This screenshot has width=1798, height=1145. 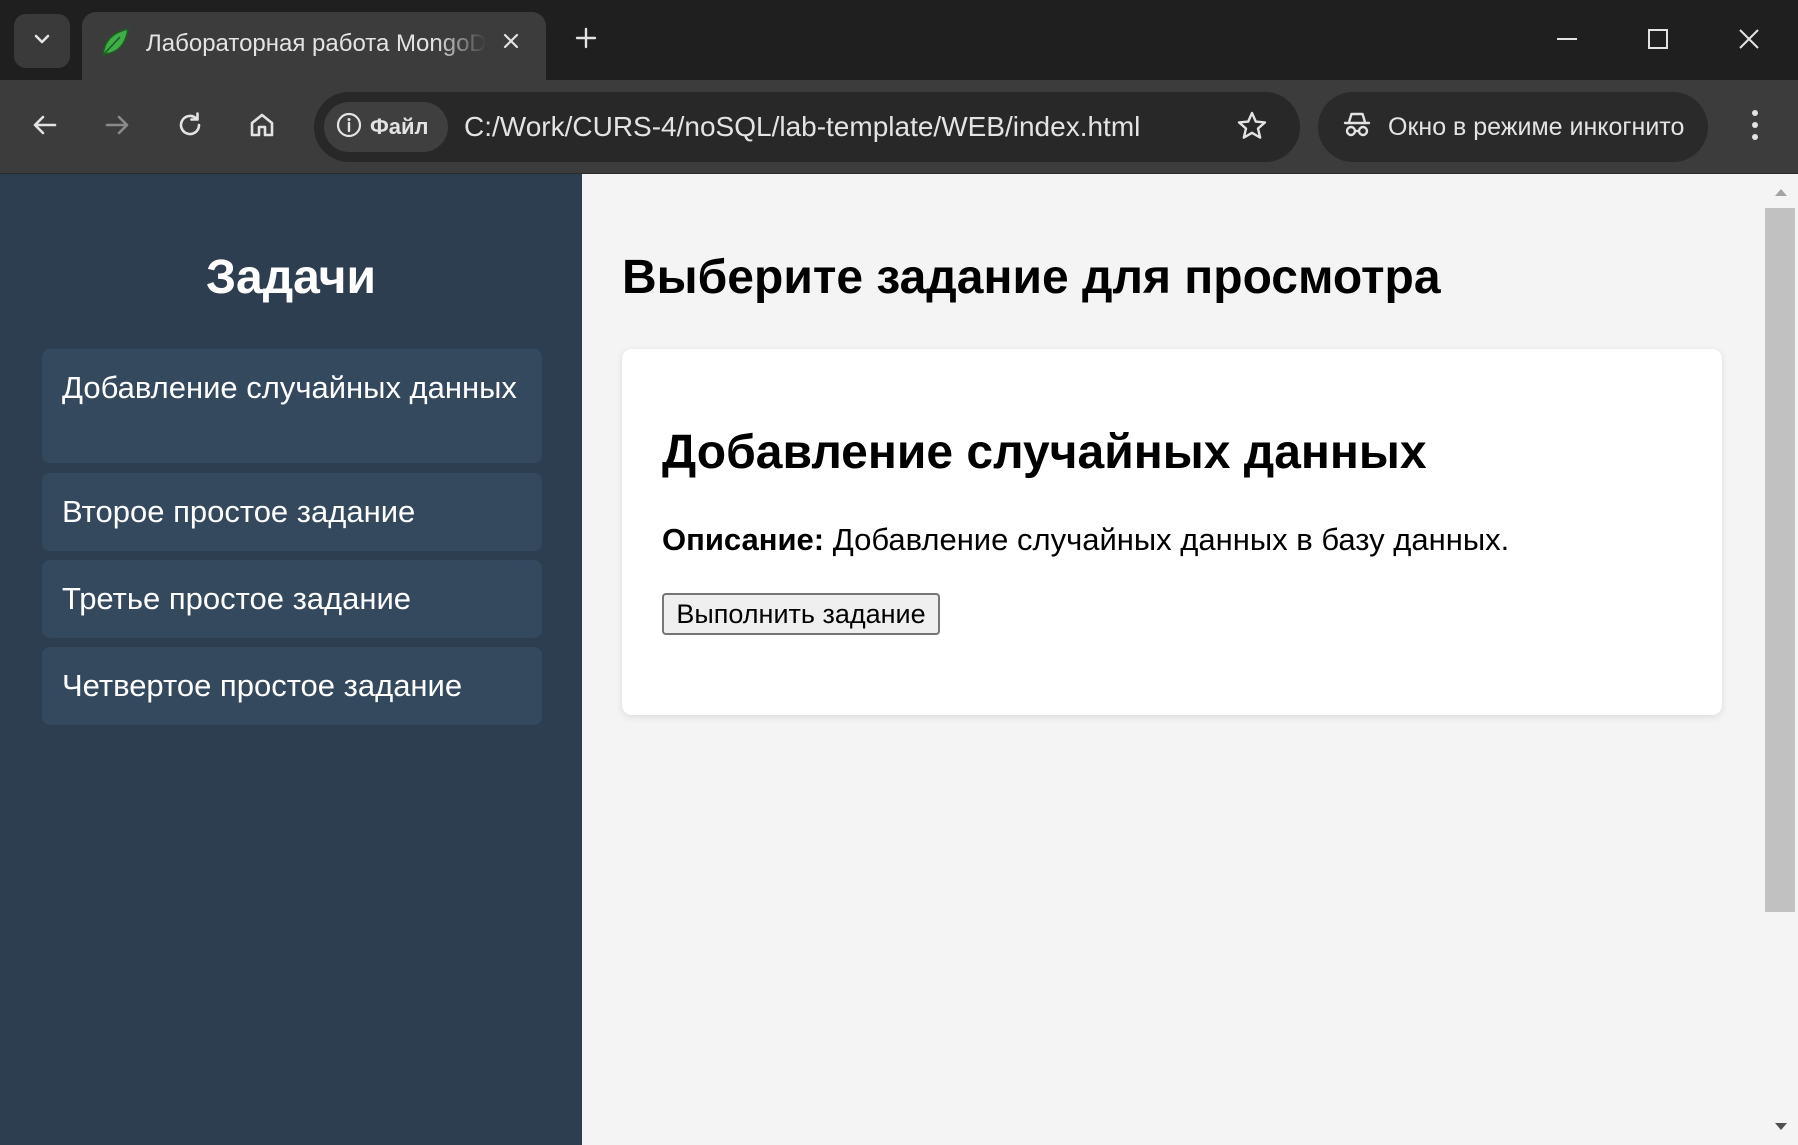 I want to click on star-icon, so click(x=1252, y=128).